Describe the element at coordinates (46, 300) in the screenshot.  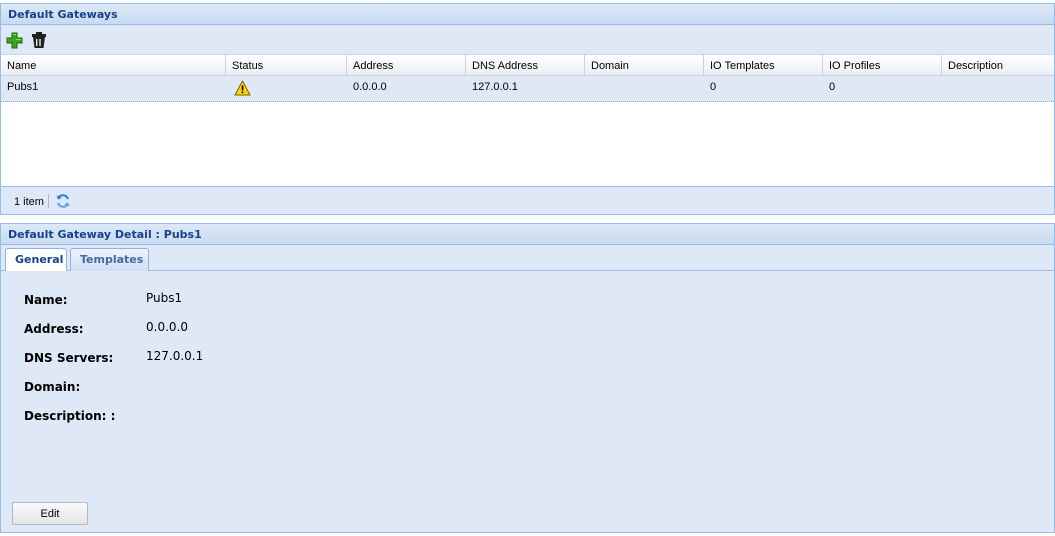
I see `name-label: Name:` at that location.